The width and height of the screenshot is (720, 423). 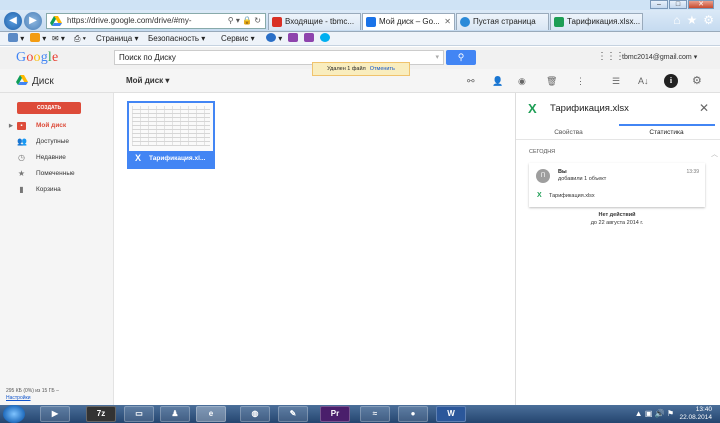 I want to click on sidebar-item-label: Мой диск, so click(x=51, y=125).